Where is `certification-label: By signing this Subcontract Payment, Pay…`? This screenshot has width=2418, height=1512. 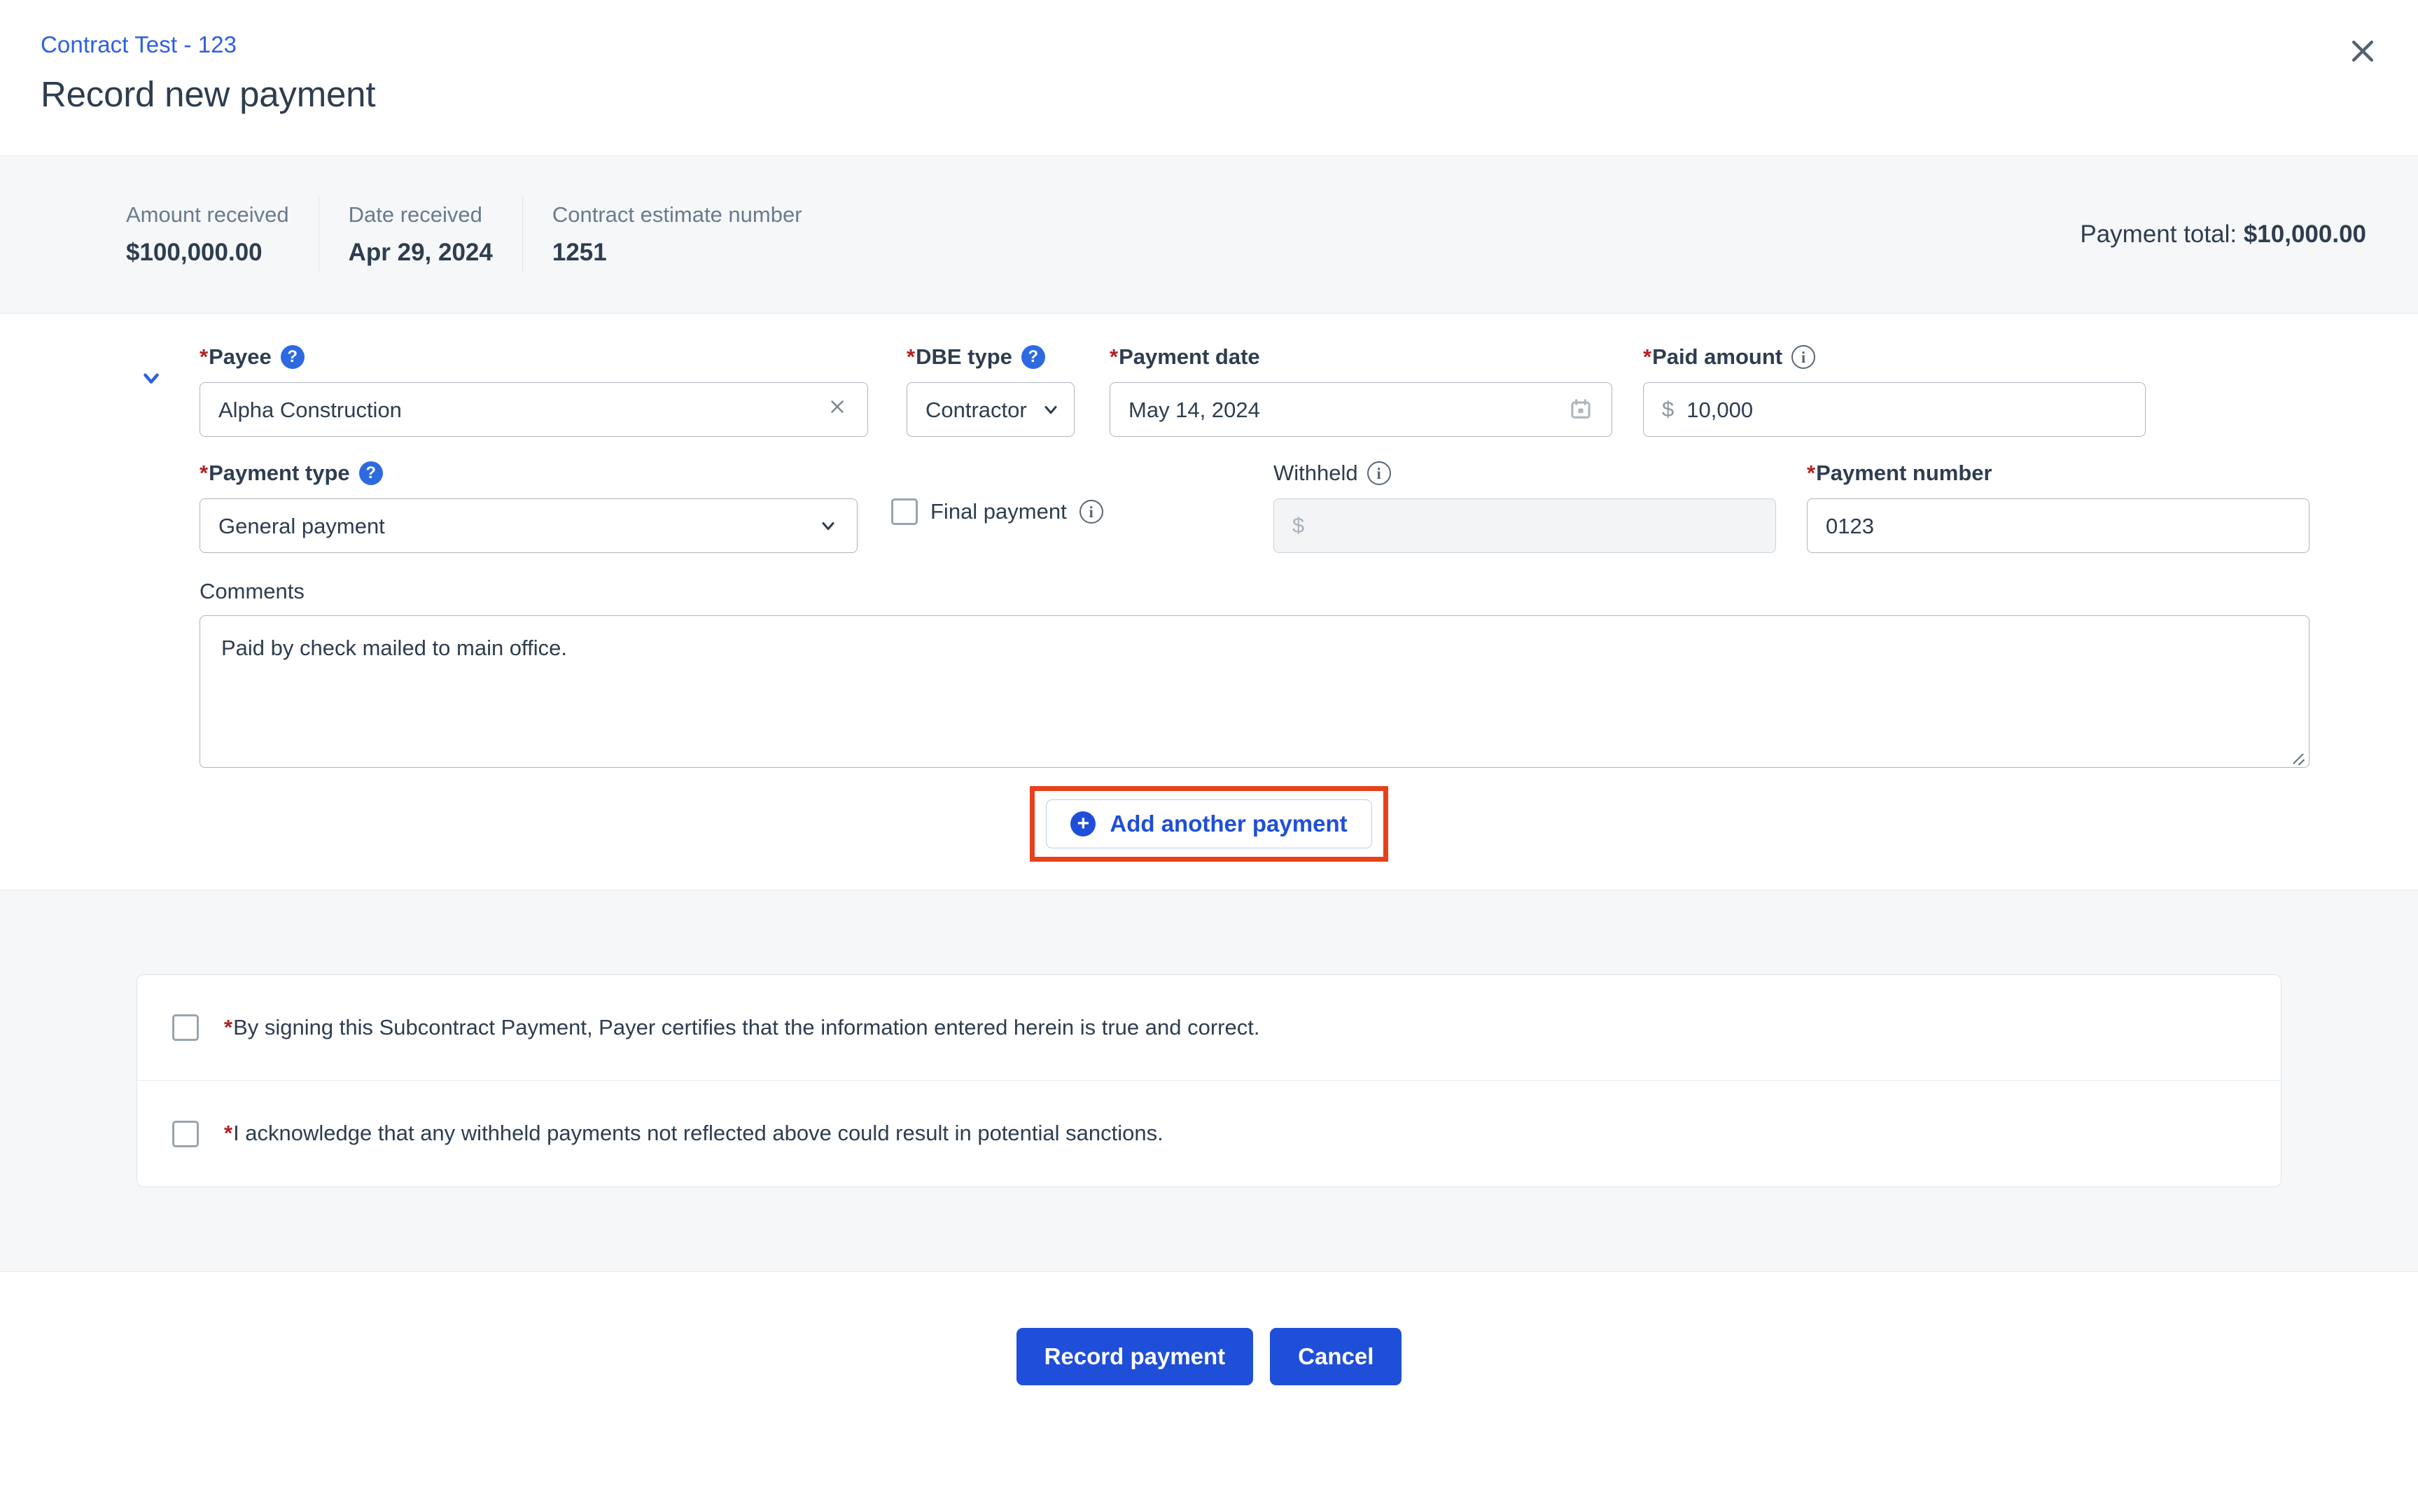 certification-label: By signing this Subcontract Payment, Pay… is located at coordinates (746, 1027).